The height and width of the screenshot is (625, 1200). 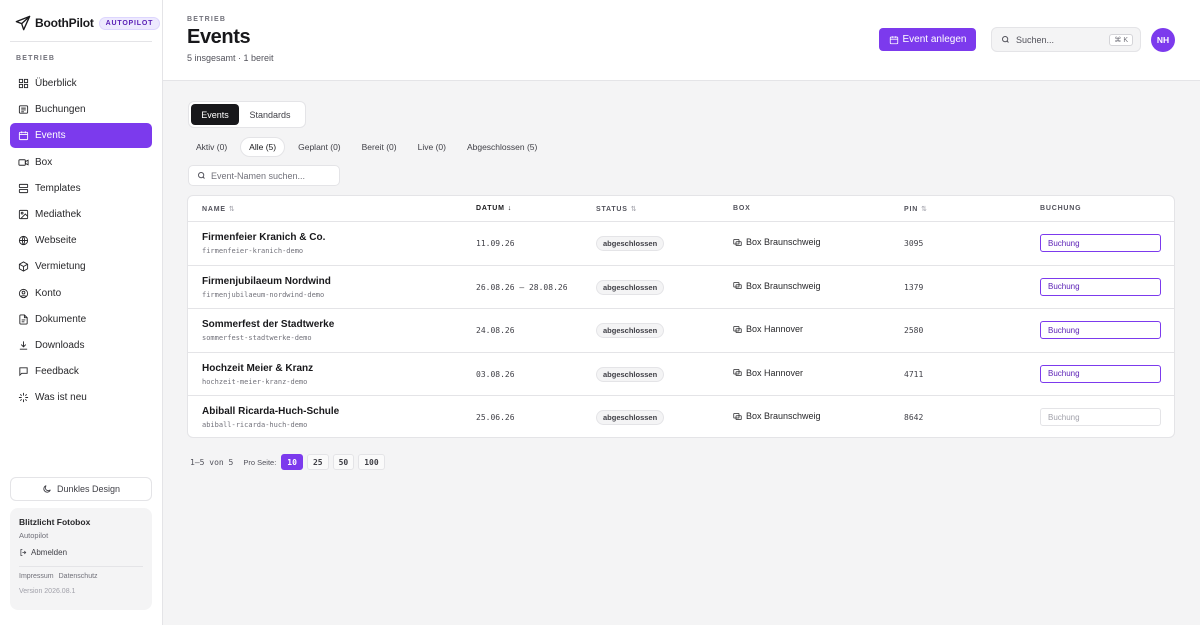 I want to click on account-divider, so click(x=81, y=566).